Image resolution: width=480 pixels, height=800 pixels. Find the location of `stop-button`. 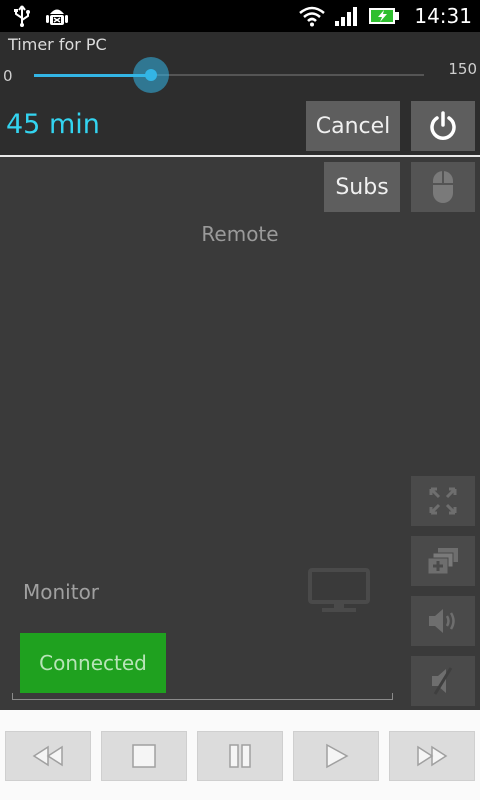

stop-button is located at coordinates (144, 756).